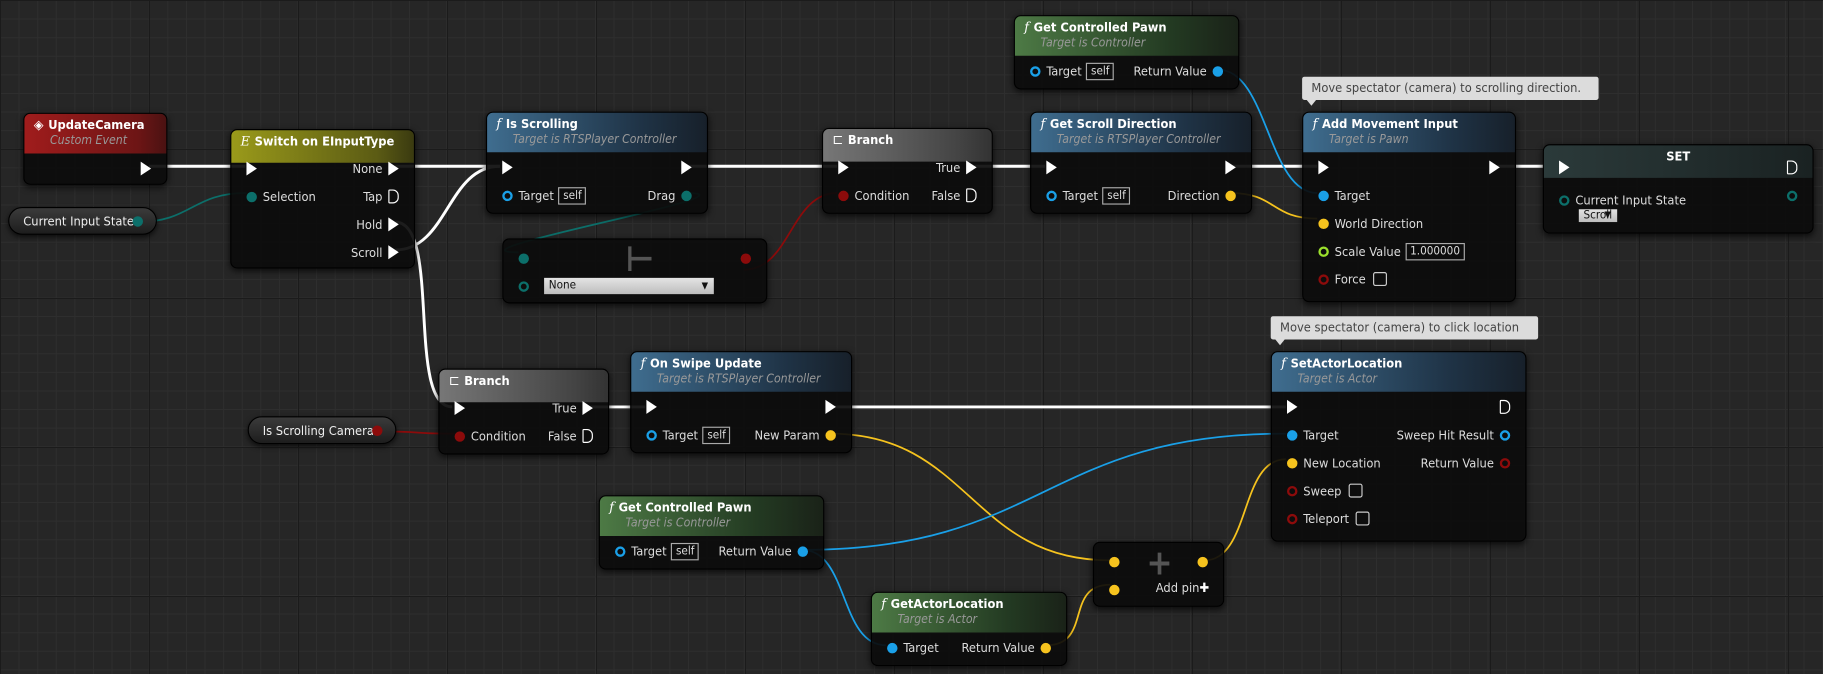 The width and height of the screenshot is (1823, 674). Describe the element at coordinates (383, 196) in the screenshot. I see `output-pin-row: Tap` at that location.